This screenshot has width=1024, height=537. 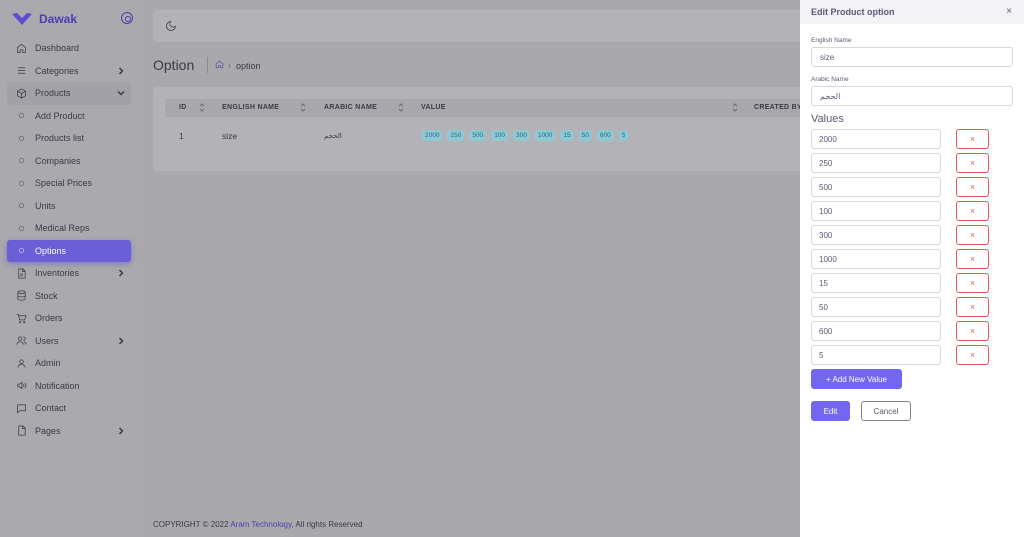 What do you see at coordinates (69, 341) in the screenshot?
I see `sidebar-item-users: Users` at bounding box center [69, 341].